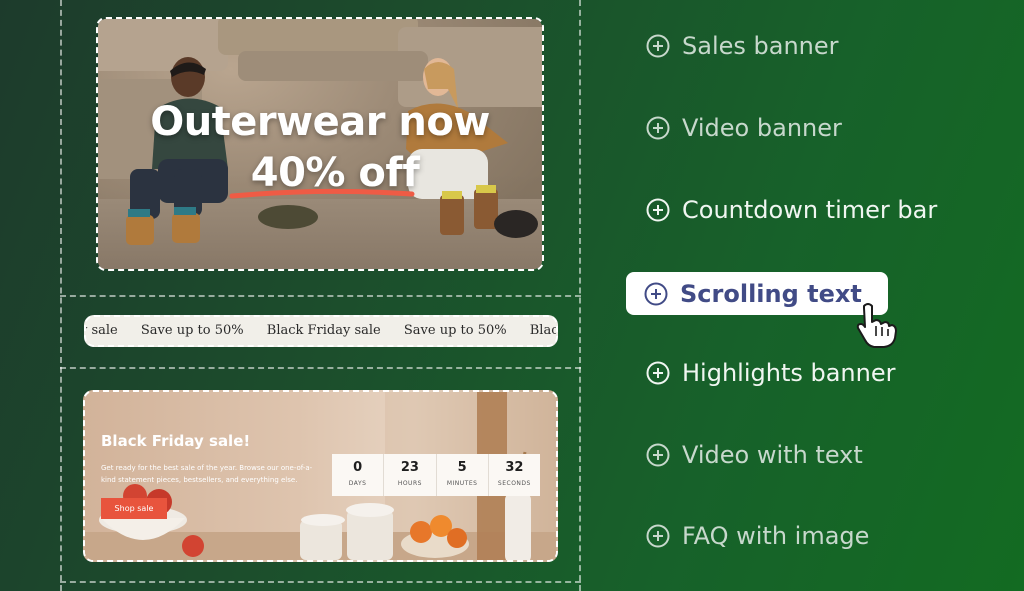 Image resolution: width=1024 pixels, height=591 pixels. I want to click on menu-item-label: Video with text, so click(772, 455).